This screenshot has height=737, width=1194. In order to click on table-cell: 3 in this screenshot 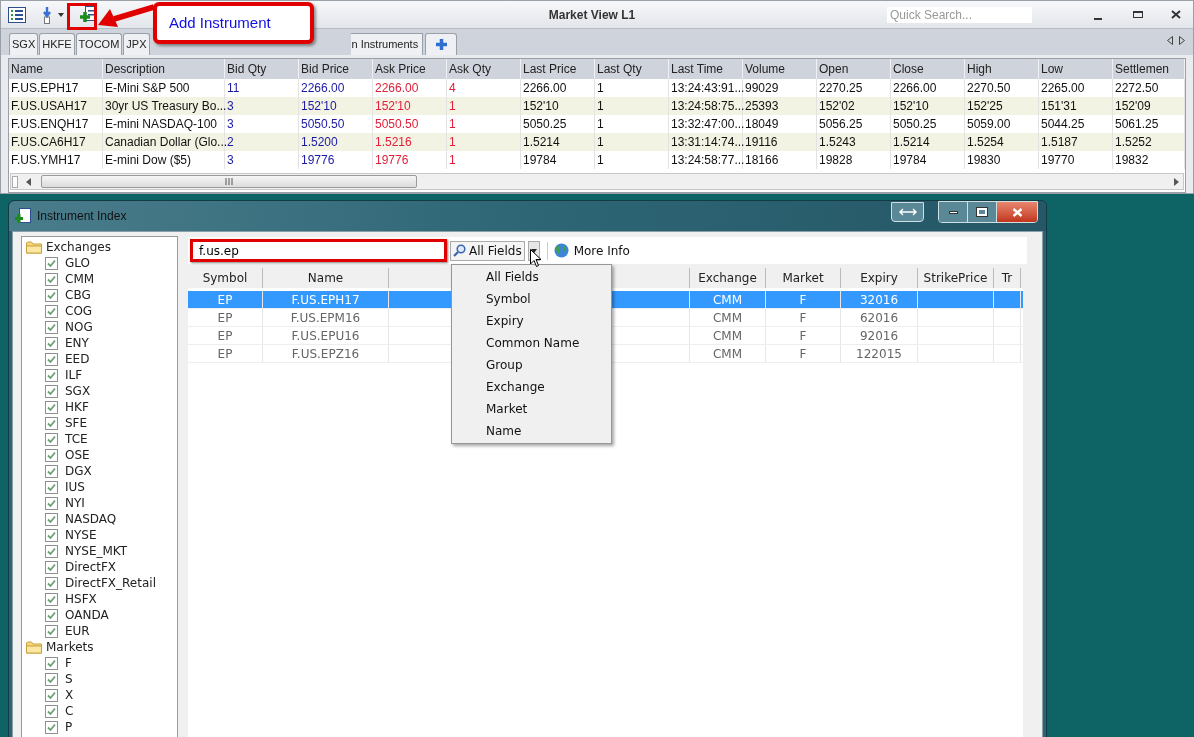, I will do `click(262, 160)`.